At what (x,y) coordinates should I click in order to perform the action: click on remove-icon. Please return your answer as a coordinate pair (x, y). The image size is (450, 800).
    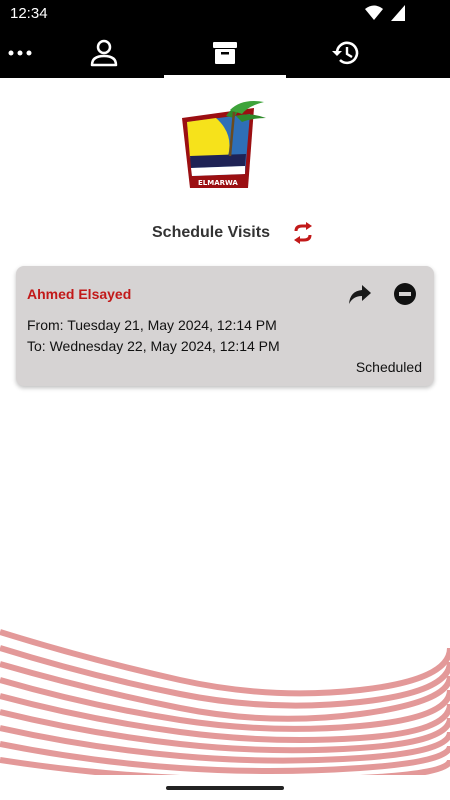
    Looking at the image, I should click on (405, 294).